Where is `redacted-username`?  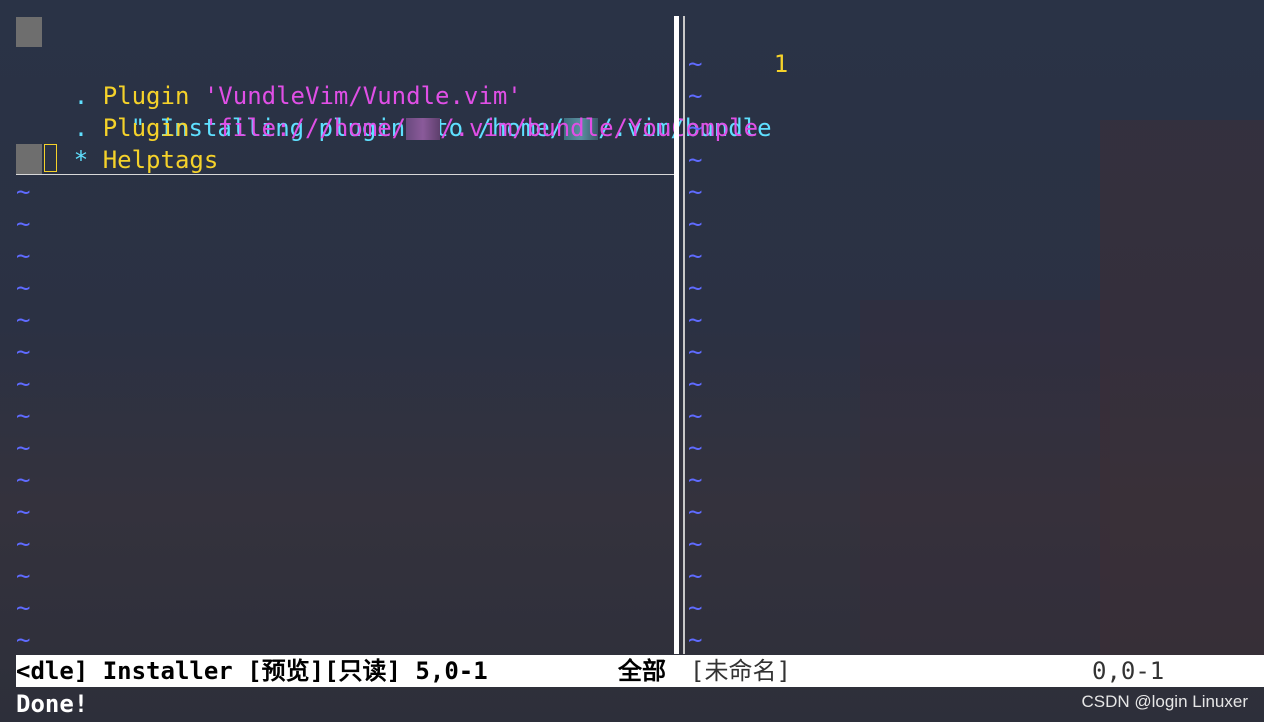 redacted-username is located at coordinates (423, 129).